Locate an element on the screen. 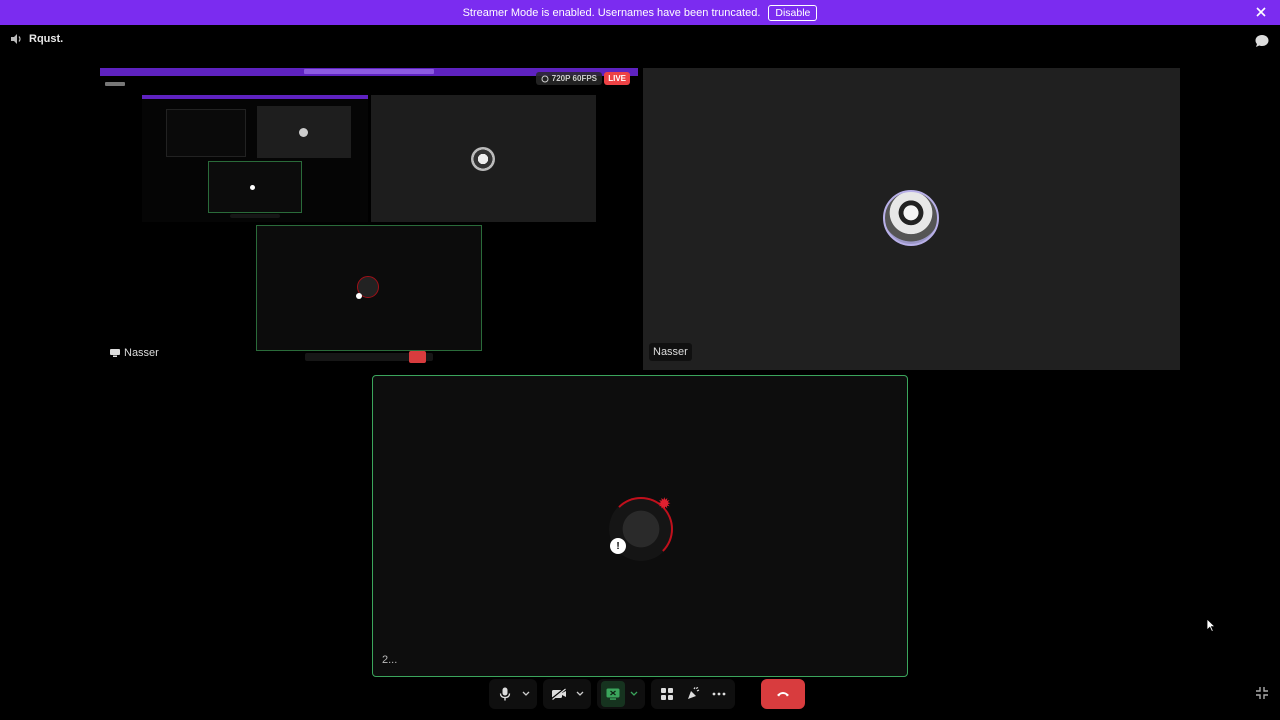 The width and height of the screenshot is (1280, 720). screen-share-icon is located at coordinates (613, 694).